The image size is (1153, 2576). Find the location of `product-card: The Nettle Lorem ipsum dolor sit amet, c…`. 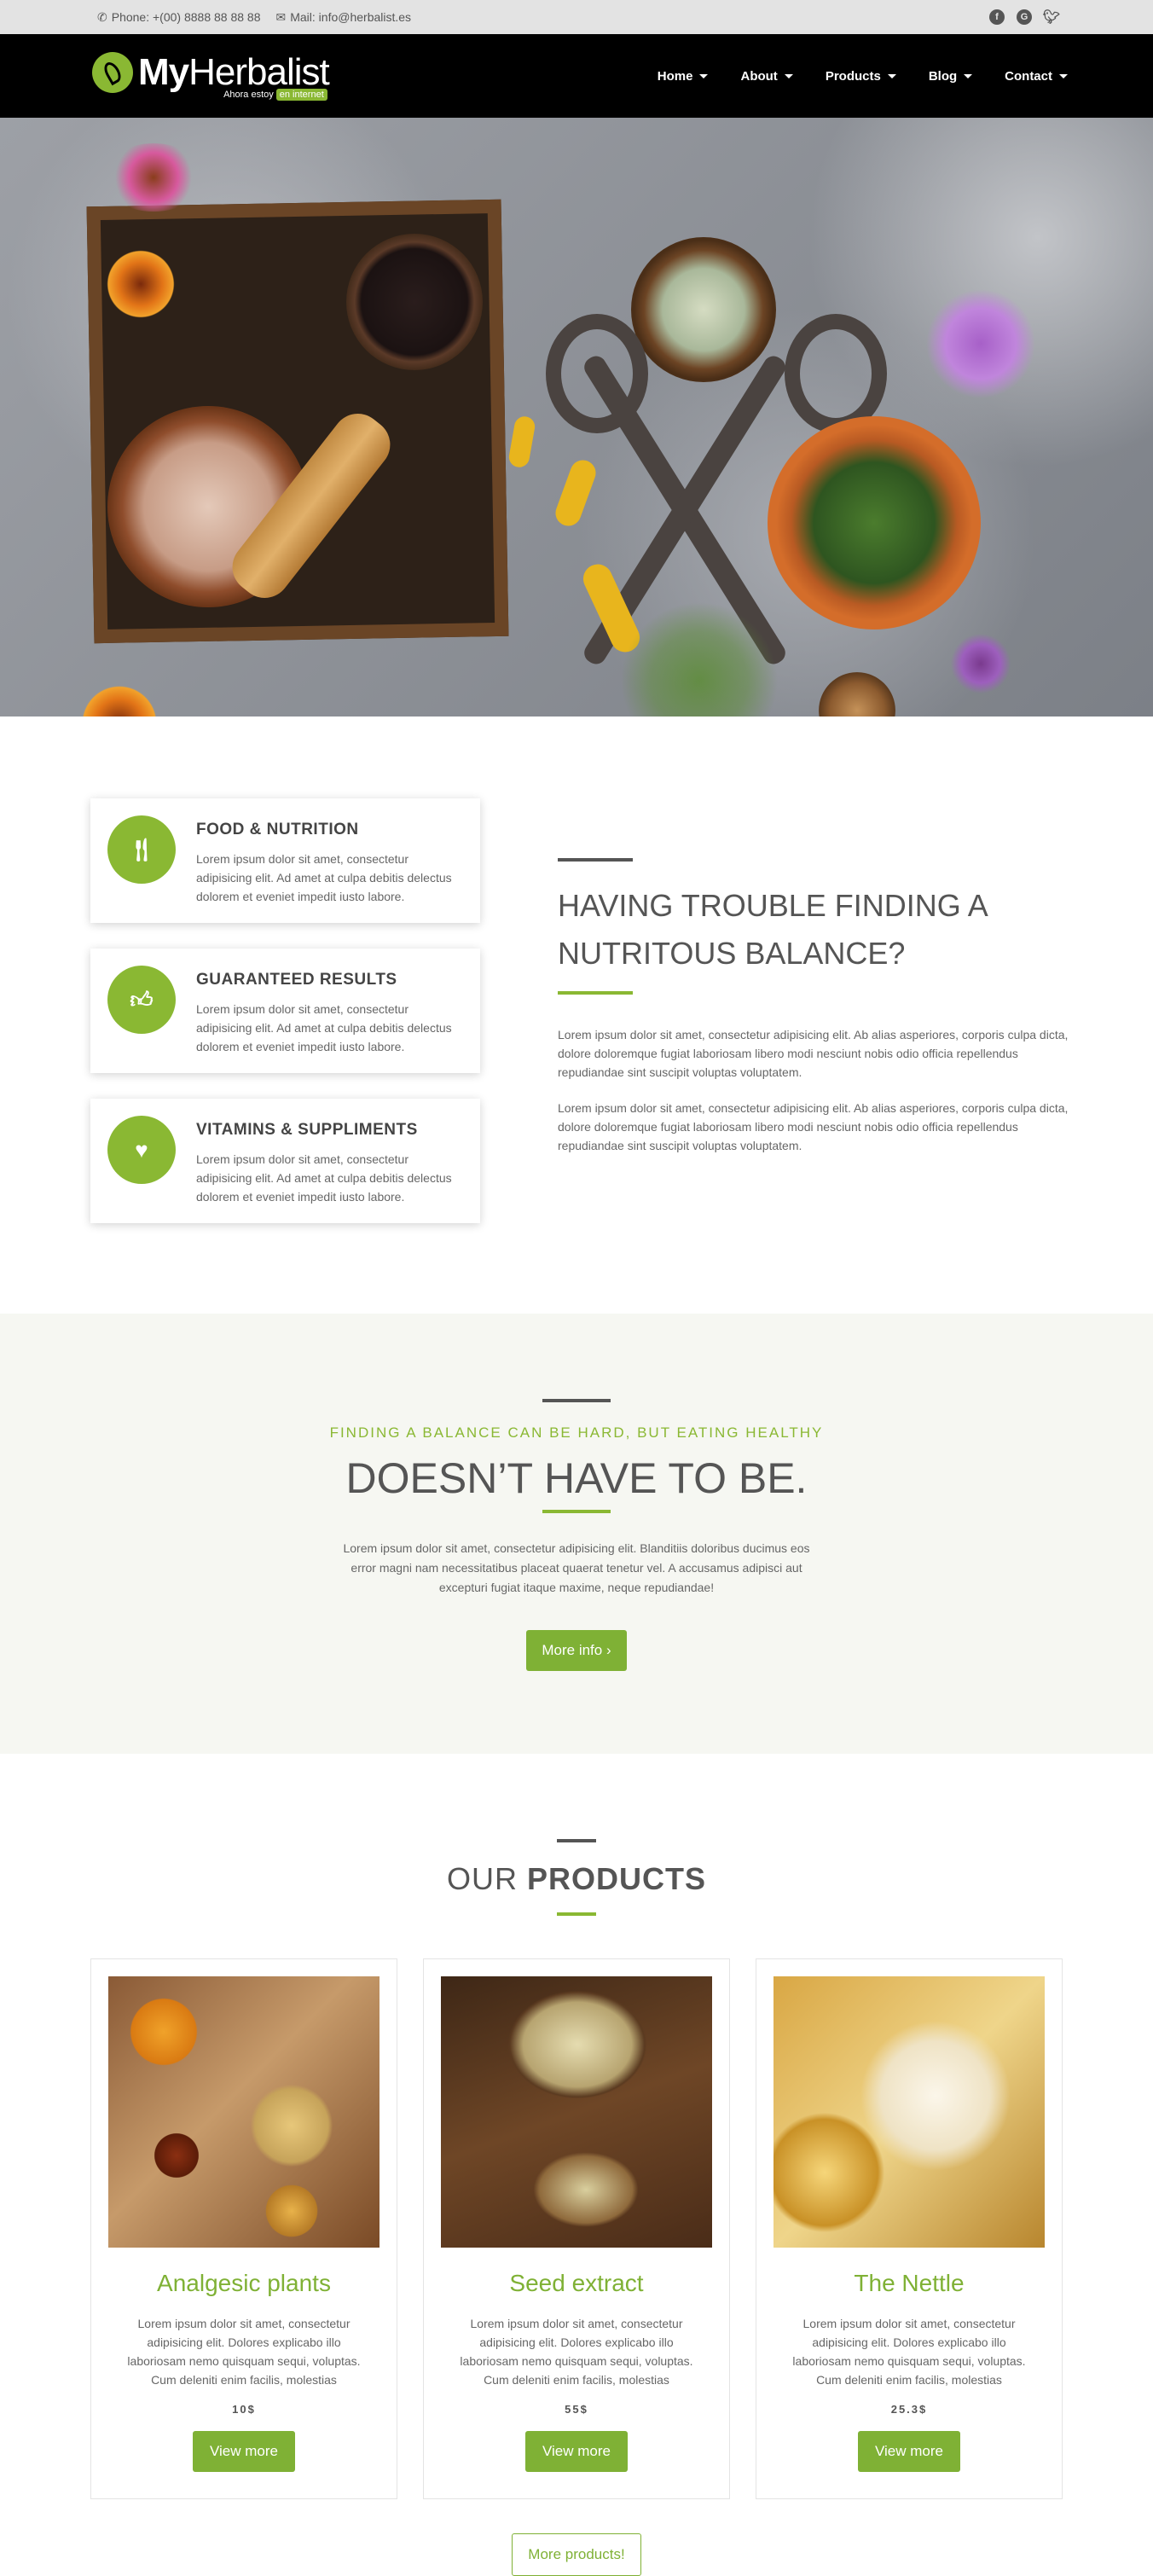

product-card: The Nettle Lorem ipsum dolor sit amet, c… is located at coordinates (910, 2228).